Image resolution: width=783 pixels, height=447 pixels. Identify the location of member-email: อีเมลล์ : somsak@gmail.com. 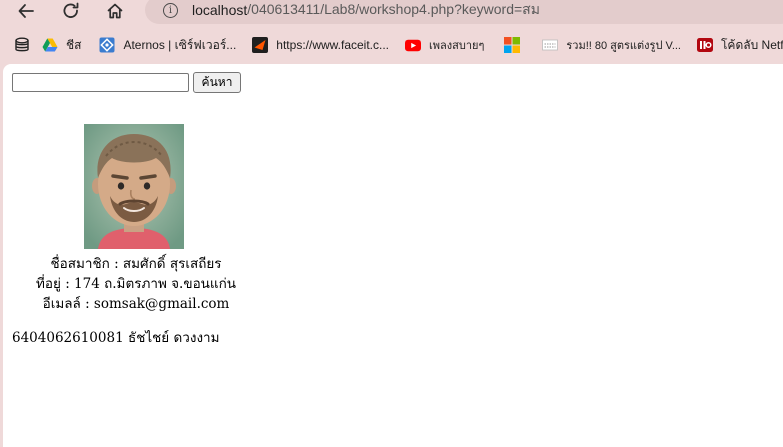
(136, 304).